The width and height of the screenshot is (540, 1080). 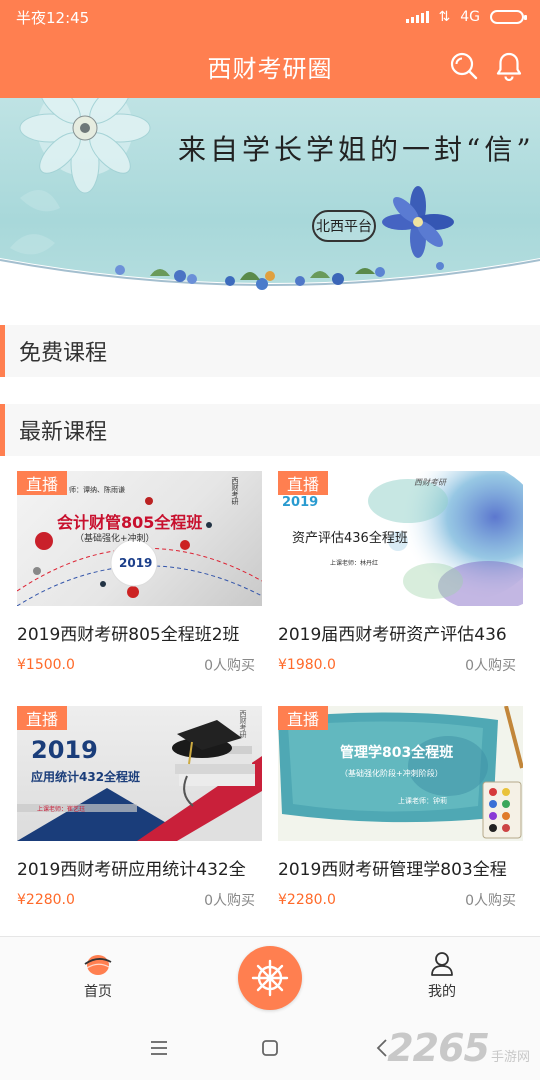 I want to click on thumb-teacher: 上课老师：崔艺珏, so click(x=61, y=809).